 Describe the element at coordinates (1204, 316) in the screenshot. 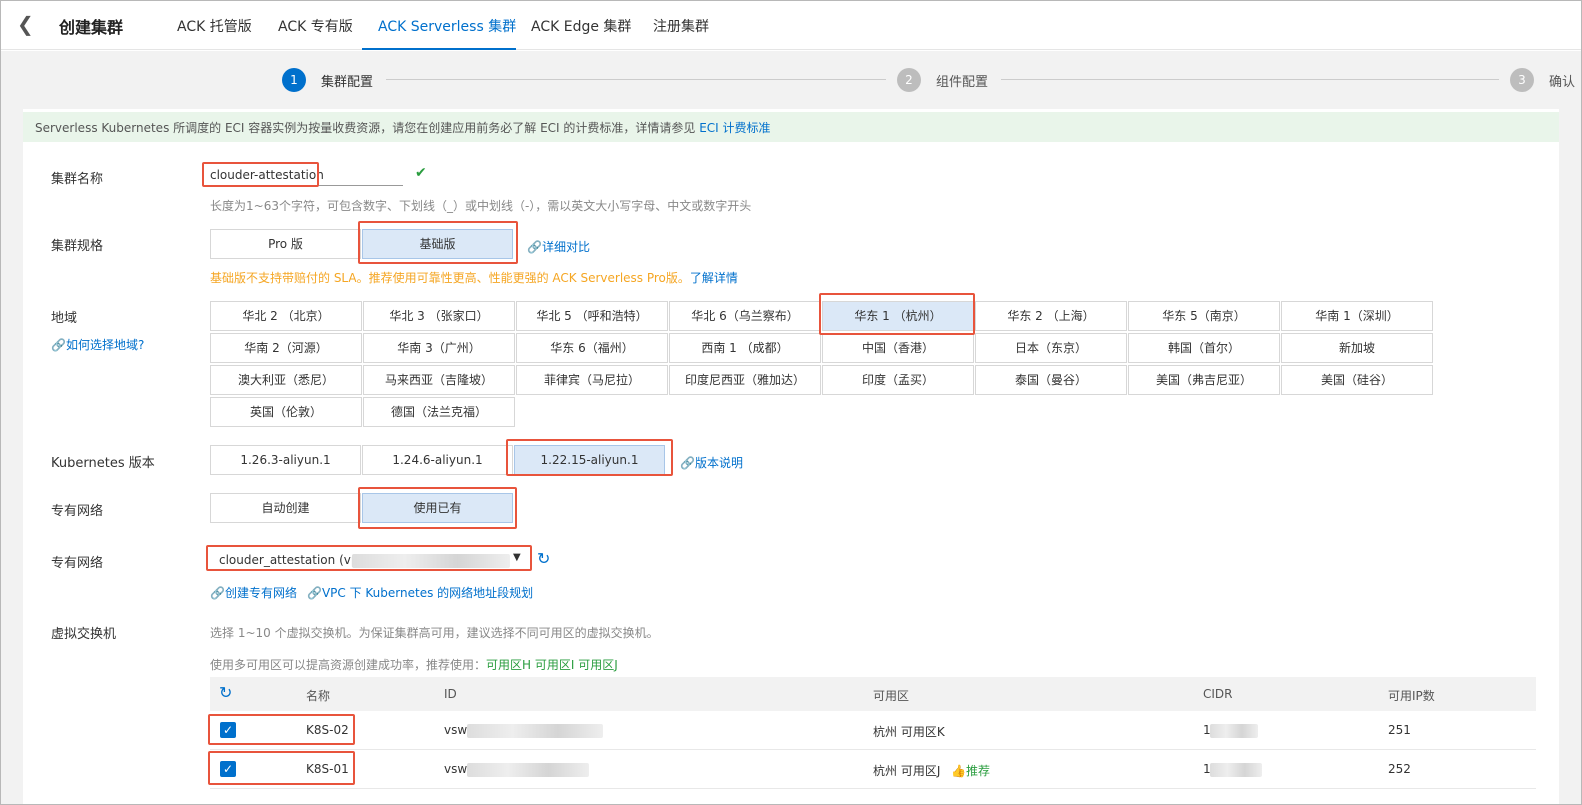

I see `region-option: 华东 5（南京）` at that location.